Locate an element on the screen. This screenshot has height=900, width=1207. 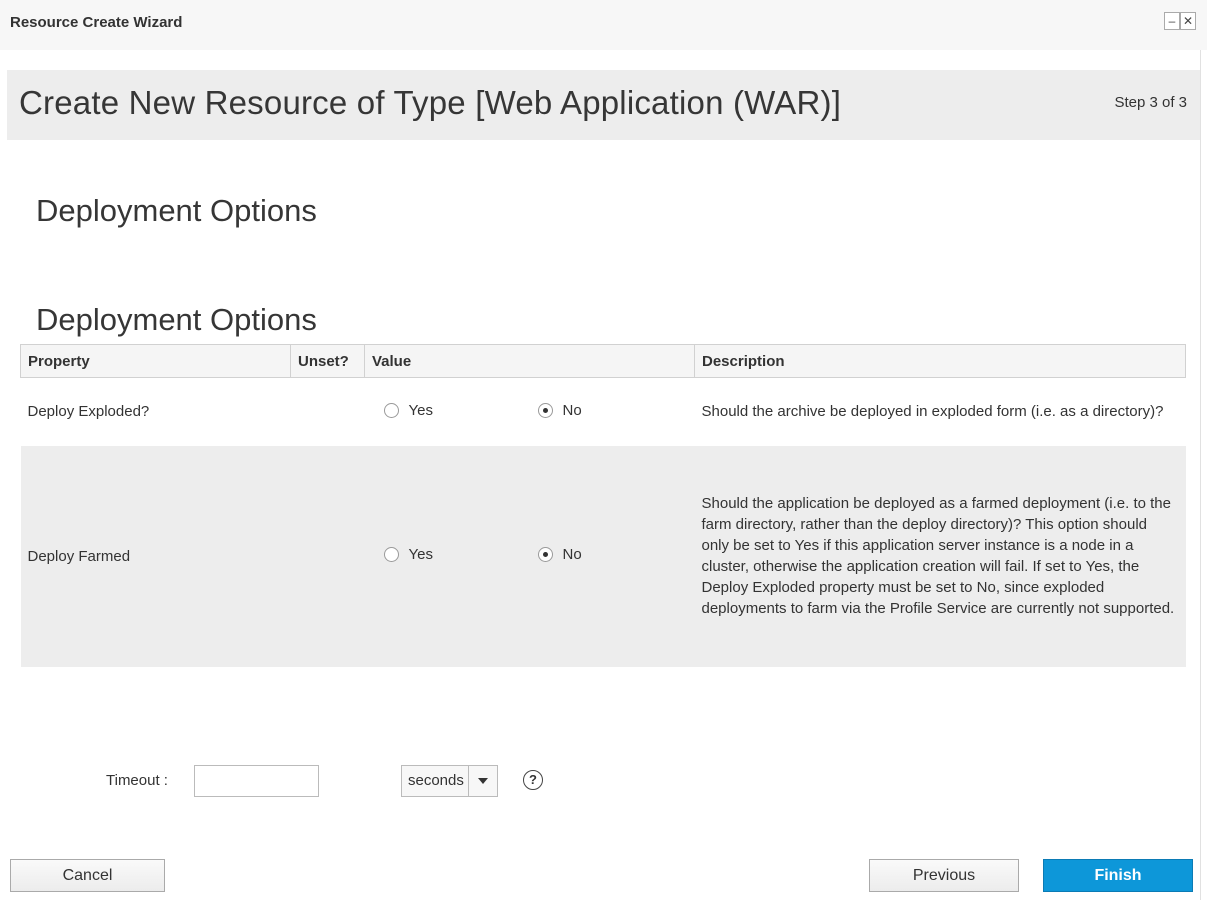
column-header-unset: Unset? is located at coordinates (327, 361).